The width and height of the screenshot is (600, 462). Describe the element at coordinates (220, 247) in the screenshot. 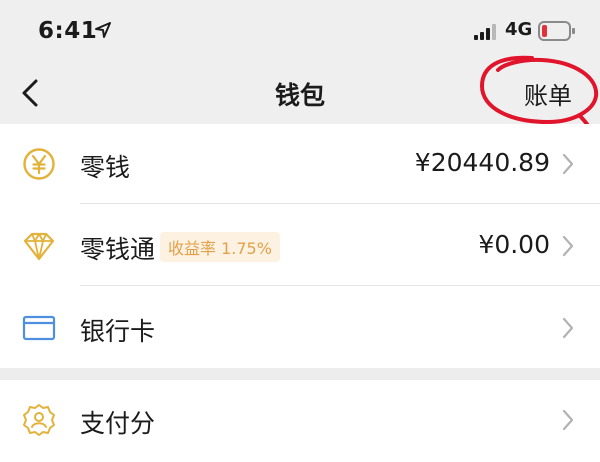

I see `yield-rate-badge: 收益率 1.75%` at that location.